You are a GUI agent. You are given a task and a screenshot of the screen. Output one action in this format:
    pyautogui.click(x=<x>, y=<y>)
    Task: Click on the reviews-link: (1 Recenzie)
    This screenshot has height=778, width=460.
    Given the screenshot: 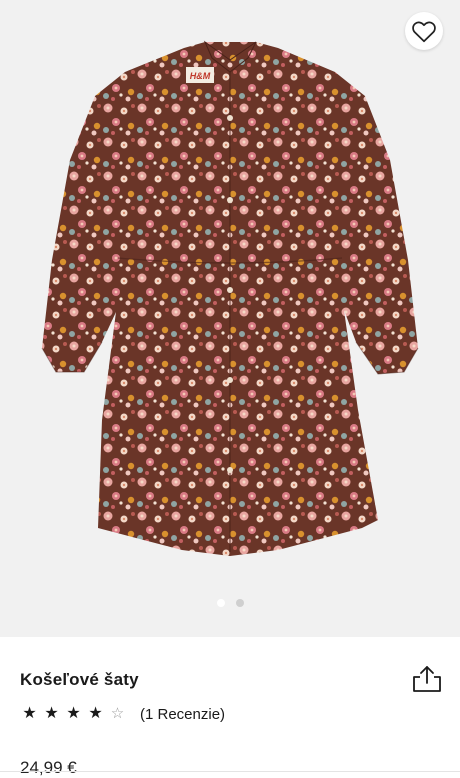 What is the action you would take?
    pyautogui.click(x=182, y=714)
    